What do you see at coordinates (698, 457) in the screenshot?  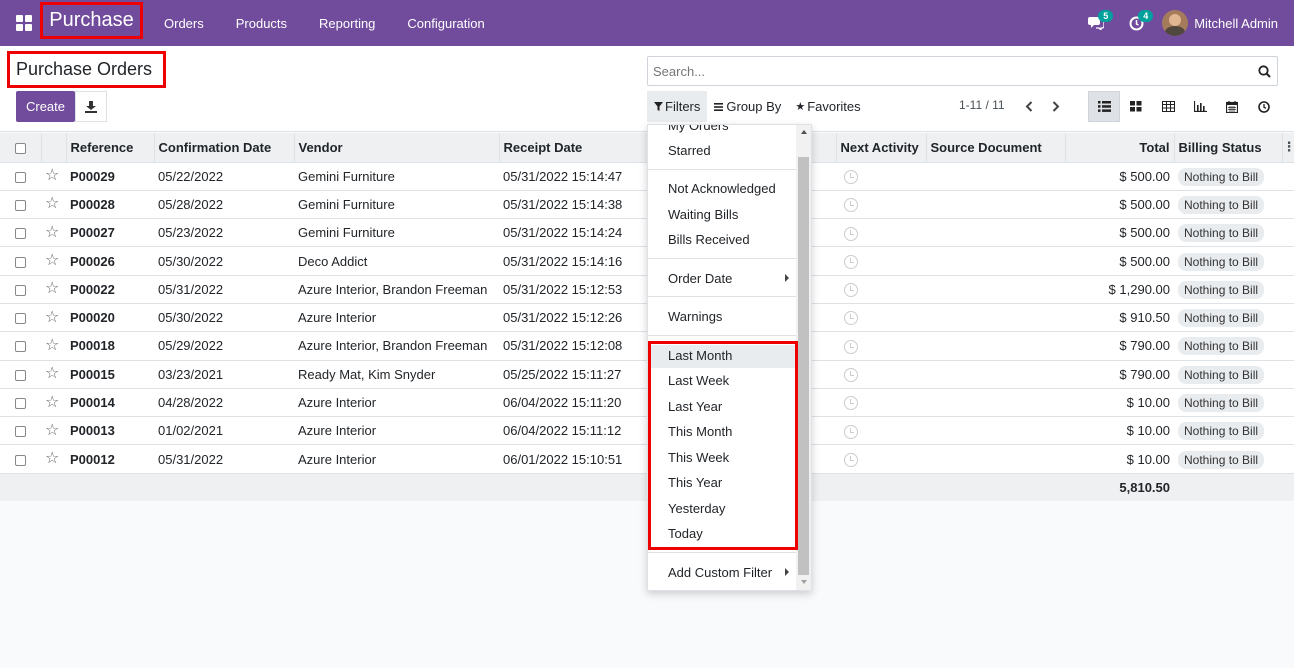 I see `filter-this-week: This Week` at bounding box center [698, 457].